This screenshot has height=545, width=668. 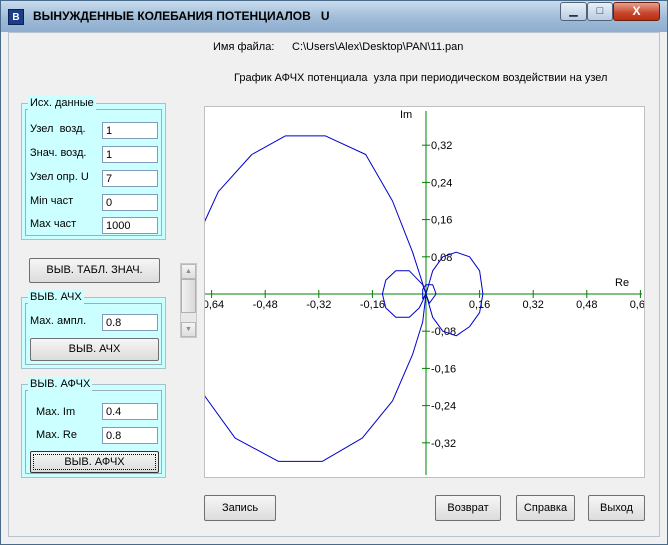 What do you see at coordinates (479, 305) in the screenshot?
I see `x-tick-label: 0,16` at bounding box center [479, 305].